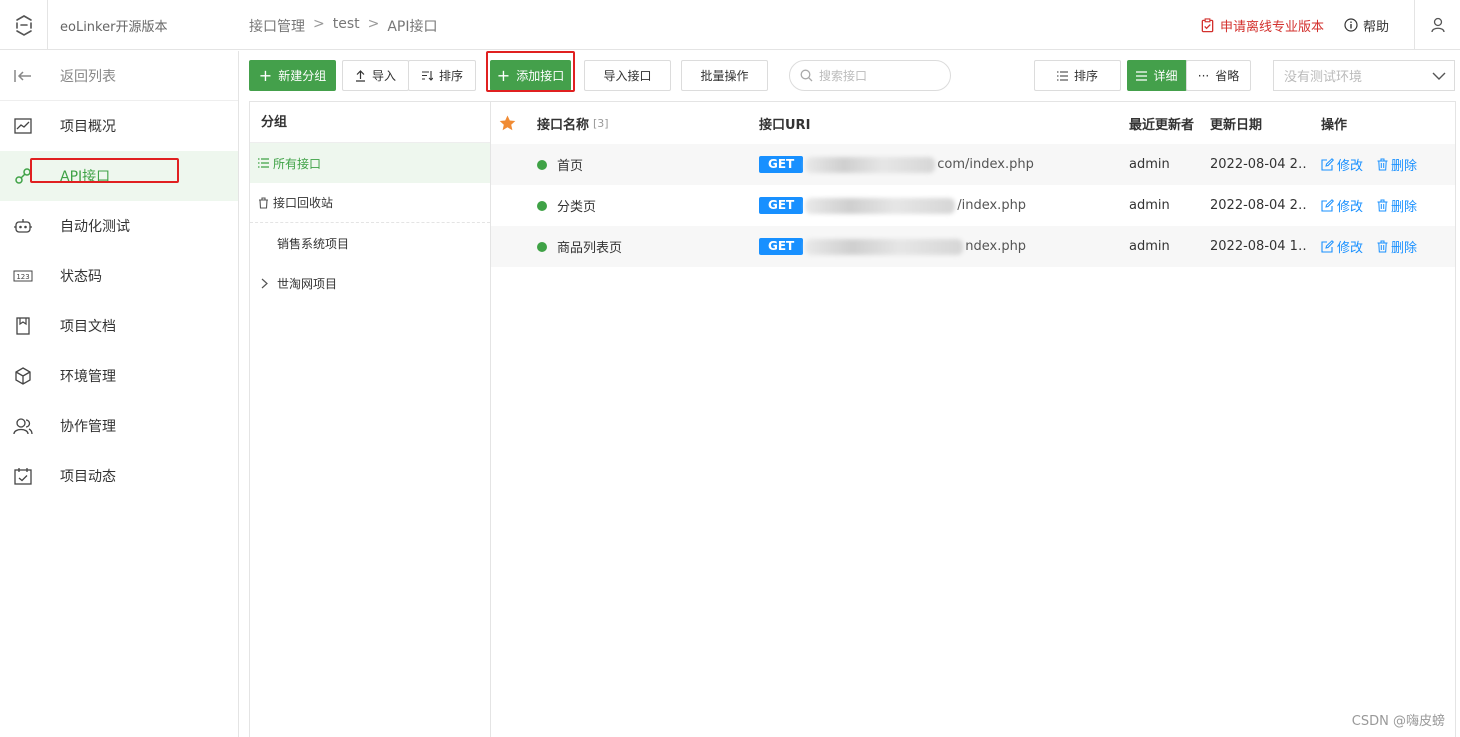 The width and height of the screenshot is (1460, 737). Describe the element at coordinates (1439, 76) in the screenshot. I see `chevron-down-icon` at that location.